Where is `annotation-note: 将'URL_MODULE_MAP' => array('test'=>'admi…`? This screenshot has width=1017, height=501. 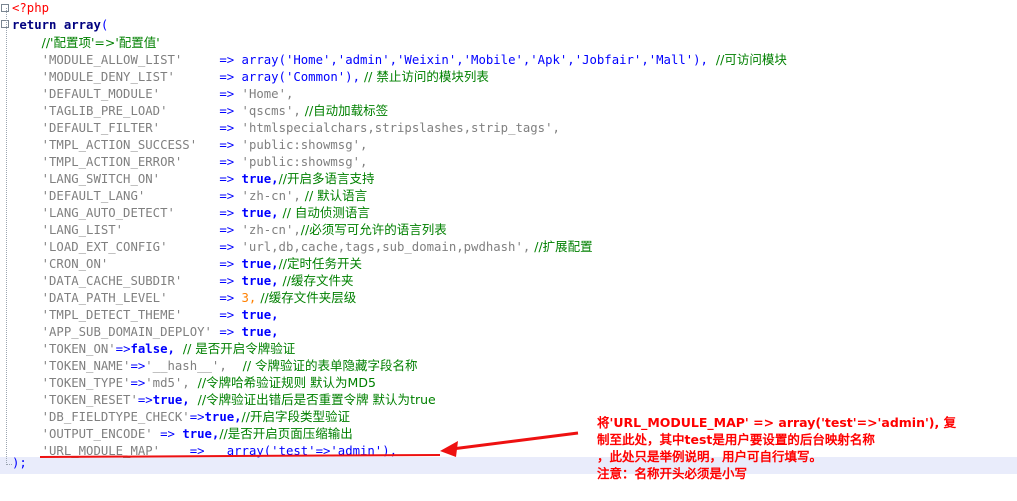 annotation-note: 将'URL_MODULE_MAP' => array('test'=>'admi… is located at coordinates (792, 448).